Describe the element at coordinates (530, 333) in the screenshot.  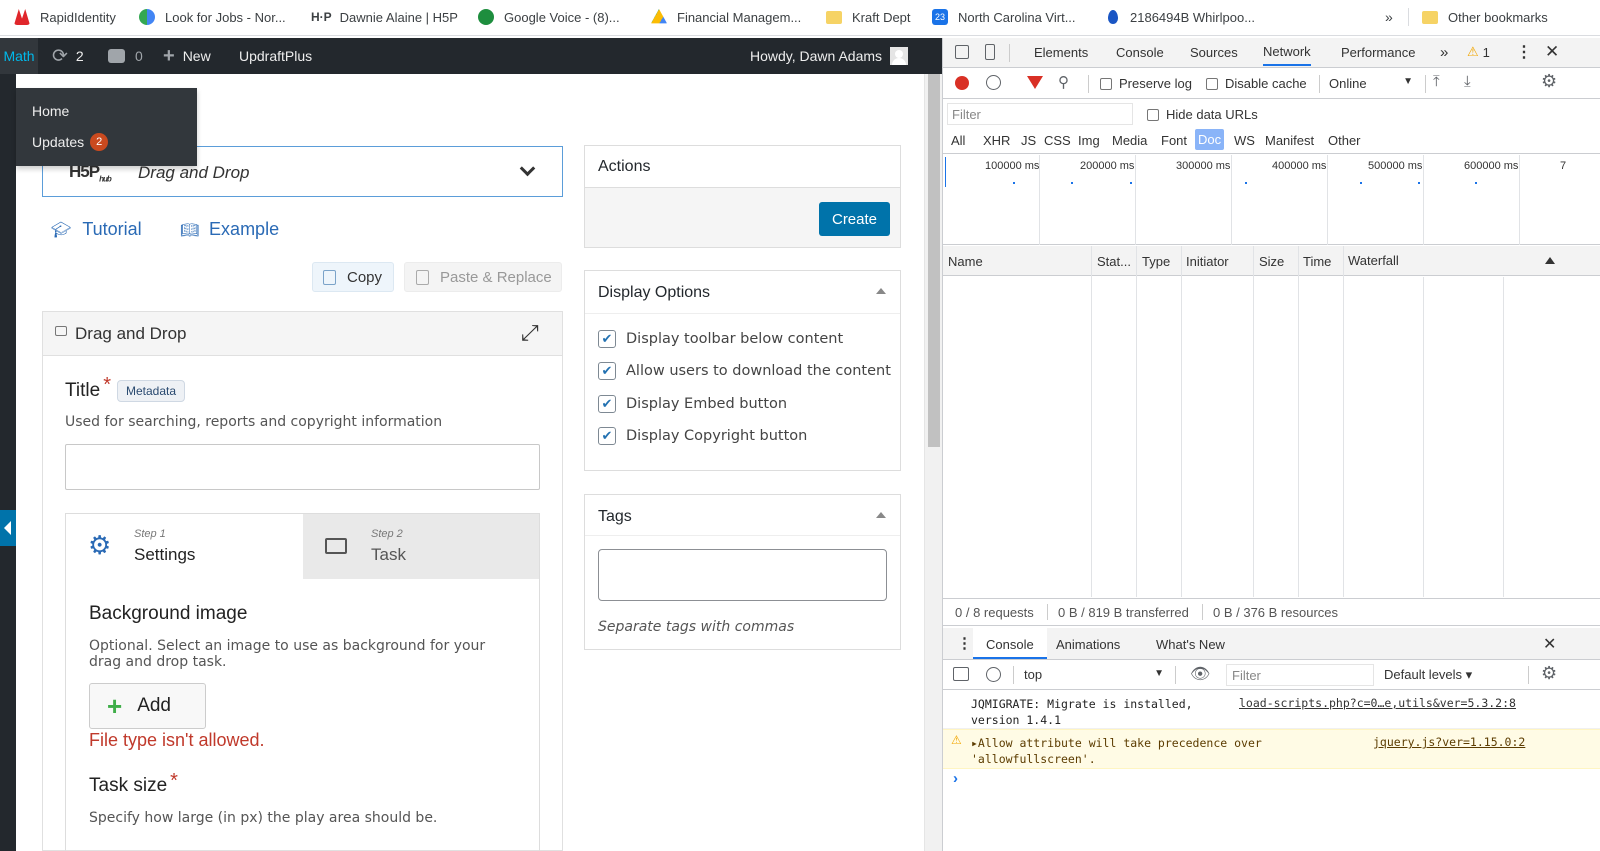
I see `fullscreen-icon: ⤢` at that location.